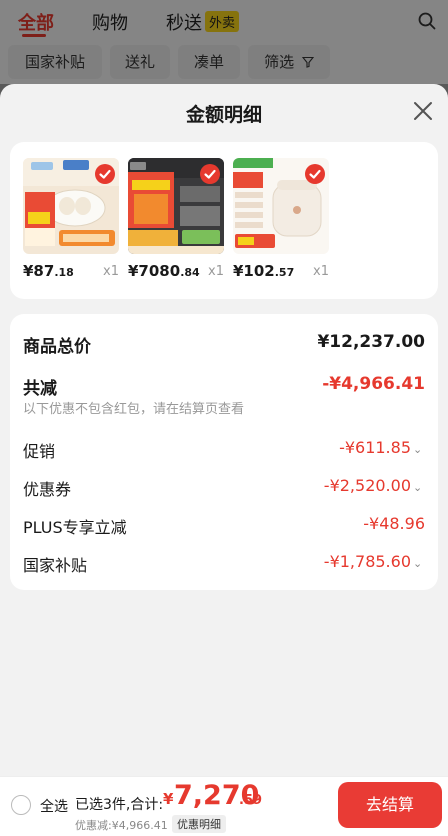  Describe the element at coordinates (64, 272) in the screenshot. I see `price-dec: .18` at that location.